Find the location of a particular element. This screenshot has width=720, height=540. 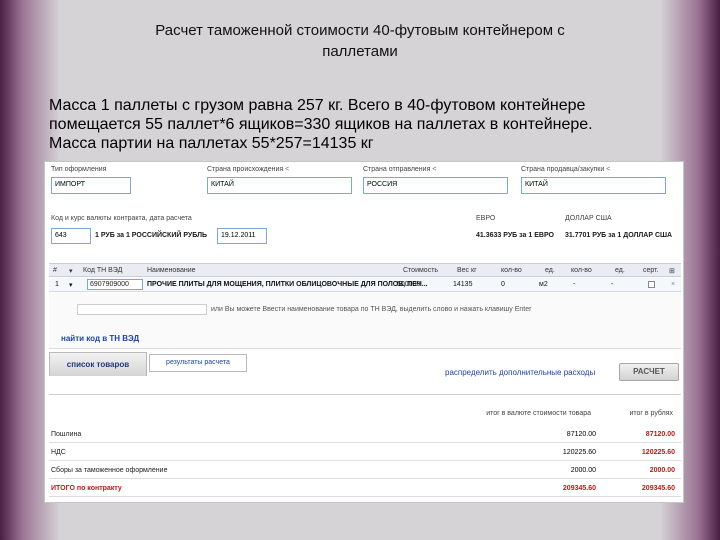

summary-row-duty: Пошлина 87120.00 87120.00 is located at coordinates (365, 435).